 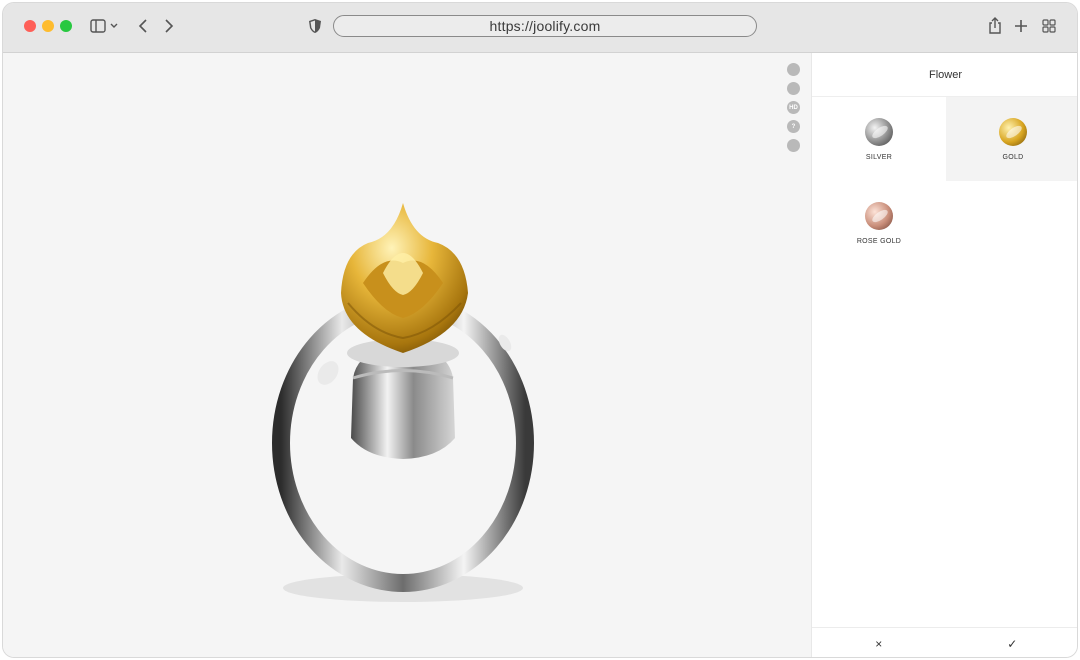 What do you see at coordinates (879, 131) in the screenshot?
I see `silver-swatch-icon` at bounding box center [879, 131].